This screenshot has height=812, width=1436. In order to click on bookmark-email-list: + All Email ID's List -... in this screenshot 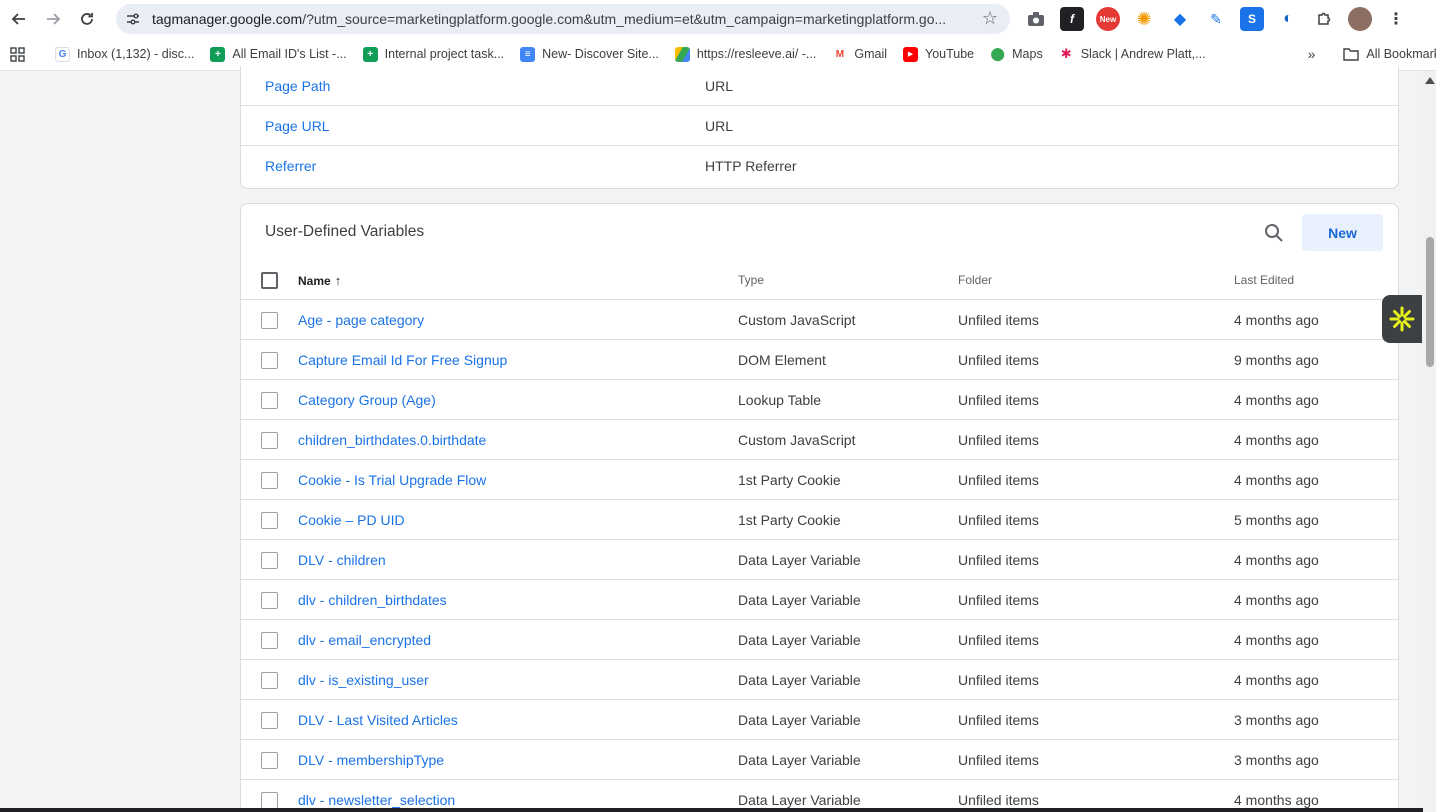, I will do `click(278, 54)`.